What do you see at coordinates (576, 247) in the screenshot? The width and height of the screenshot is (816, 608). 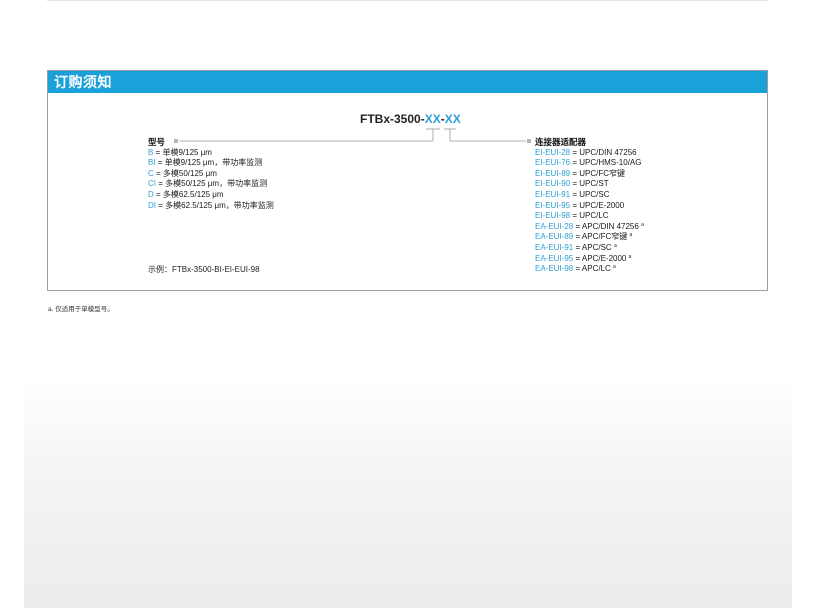 I see `list-item: EA-EUI-91 = APC/SC a` at bounding box center [576, 247].